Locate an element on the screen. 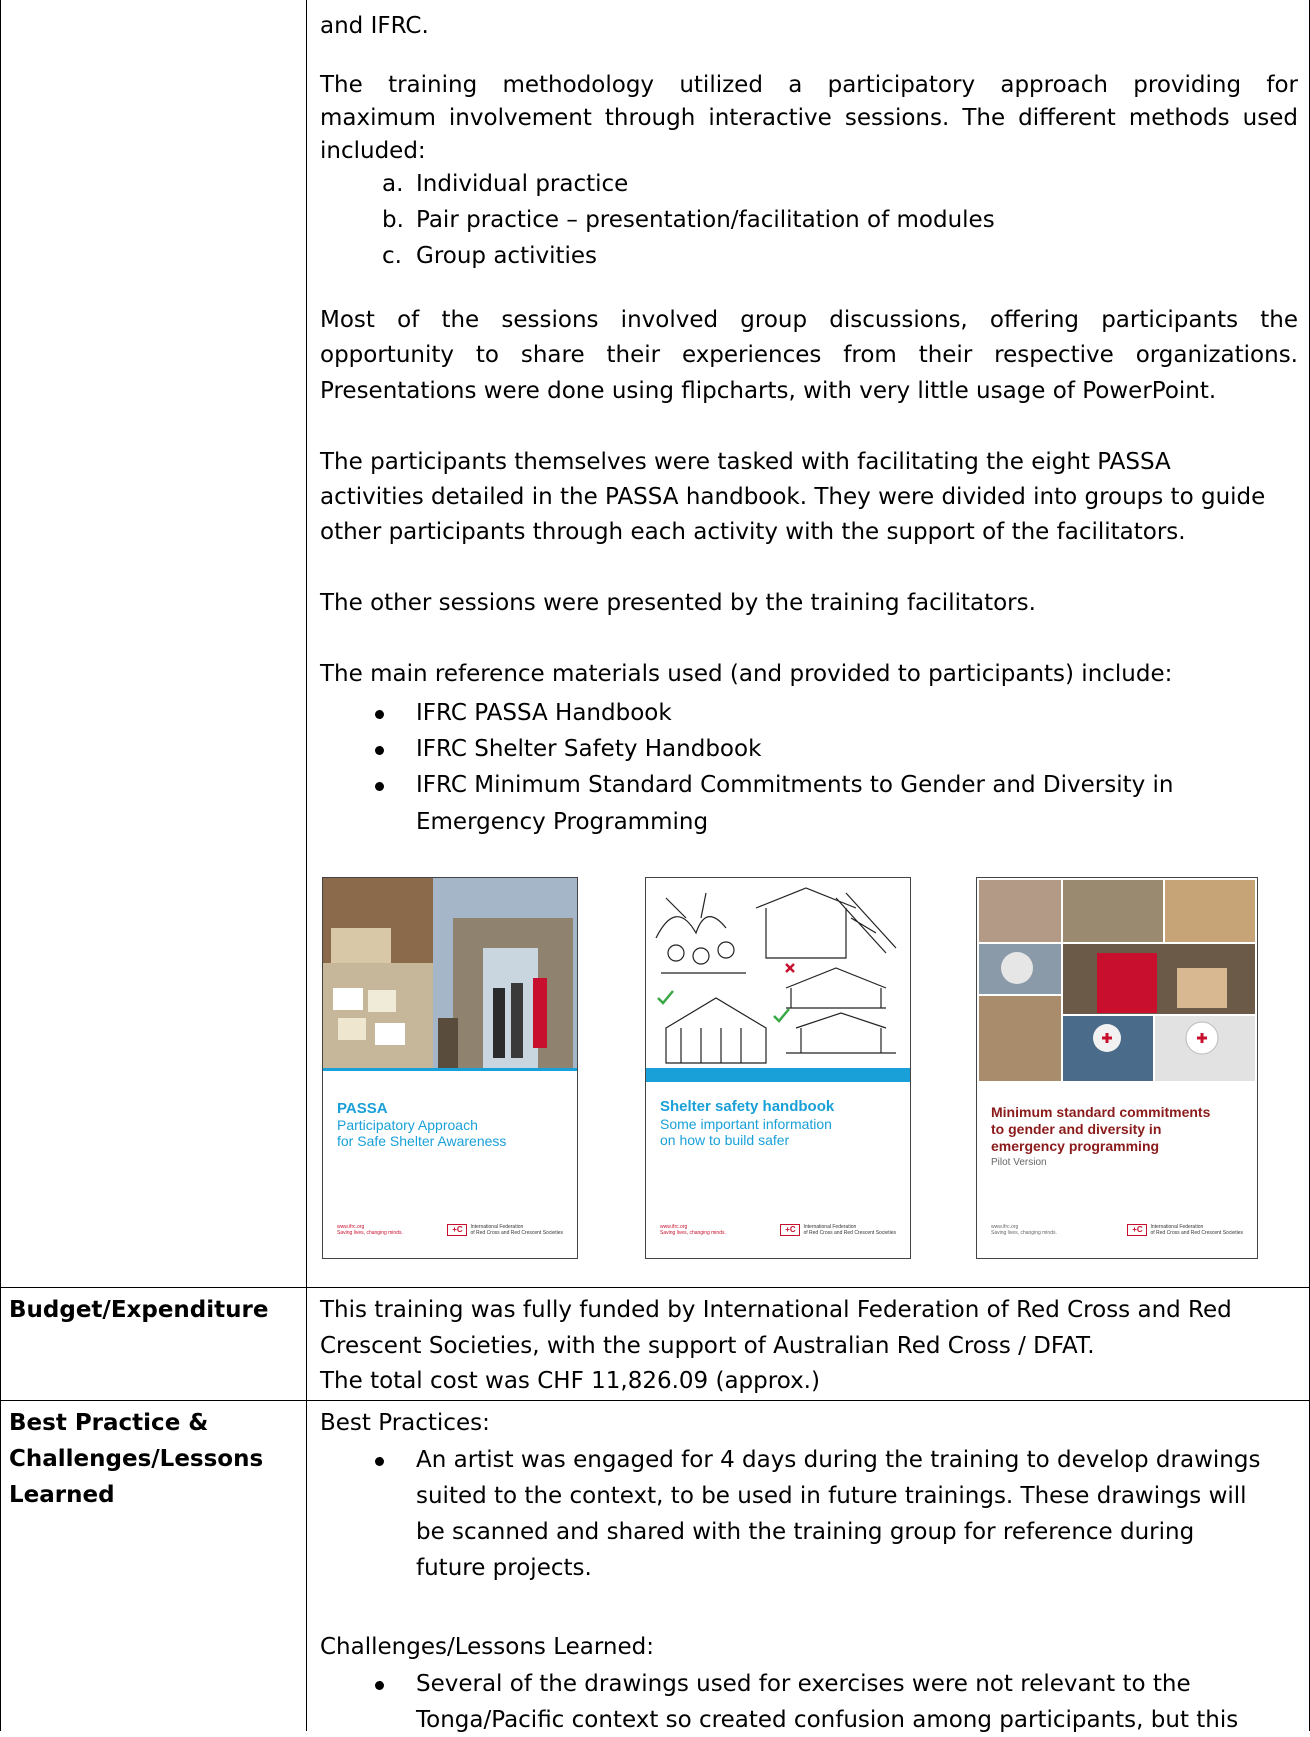 The image size is (1310, 1737). commitments-cover-title: emergency programming is located at coordinates (1075, 1146).